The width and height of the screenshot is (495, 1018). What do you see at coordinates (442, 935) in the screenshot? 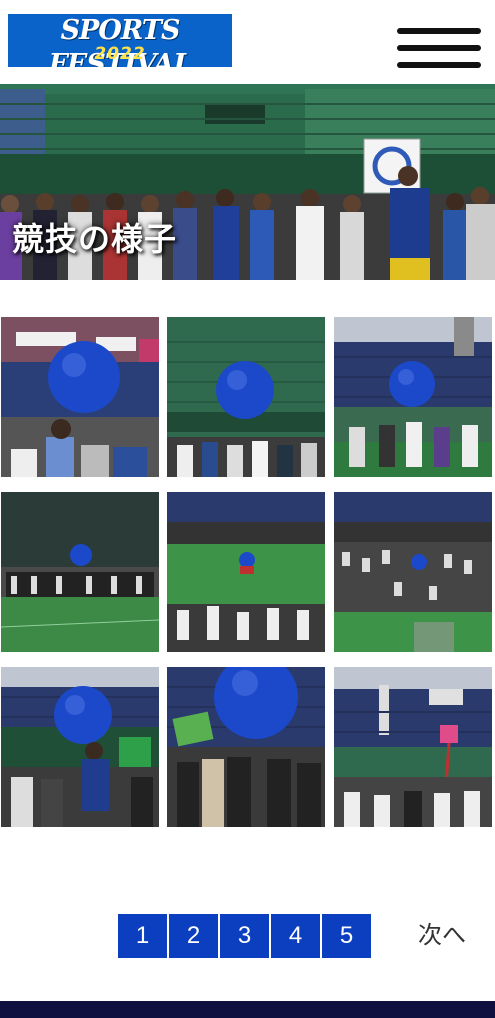
I see `next-page-link: 次へ` at bounding box center [442, 935].